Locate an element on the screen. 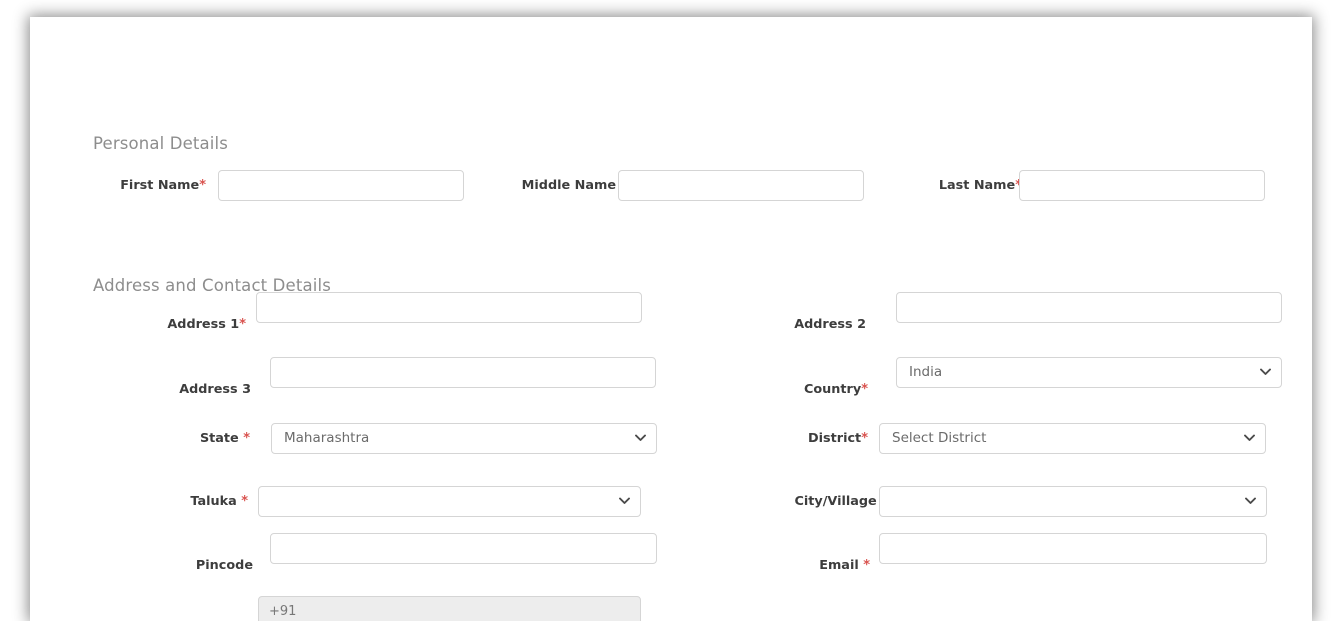 This screenshot has height=621, width=1342. dropdown-district: Select District is located at coordinates (1072, 438).